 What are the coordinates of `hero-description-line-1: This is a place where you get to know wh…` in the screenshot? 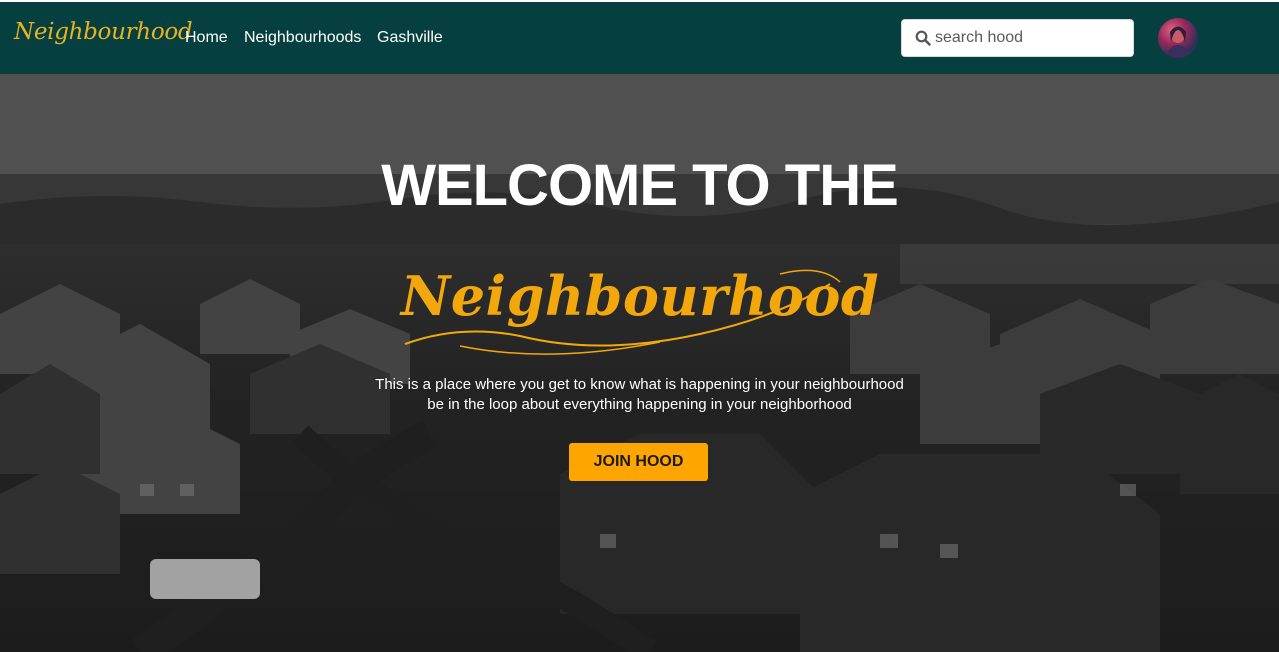 It's located at (639, 384).